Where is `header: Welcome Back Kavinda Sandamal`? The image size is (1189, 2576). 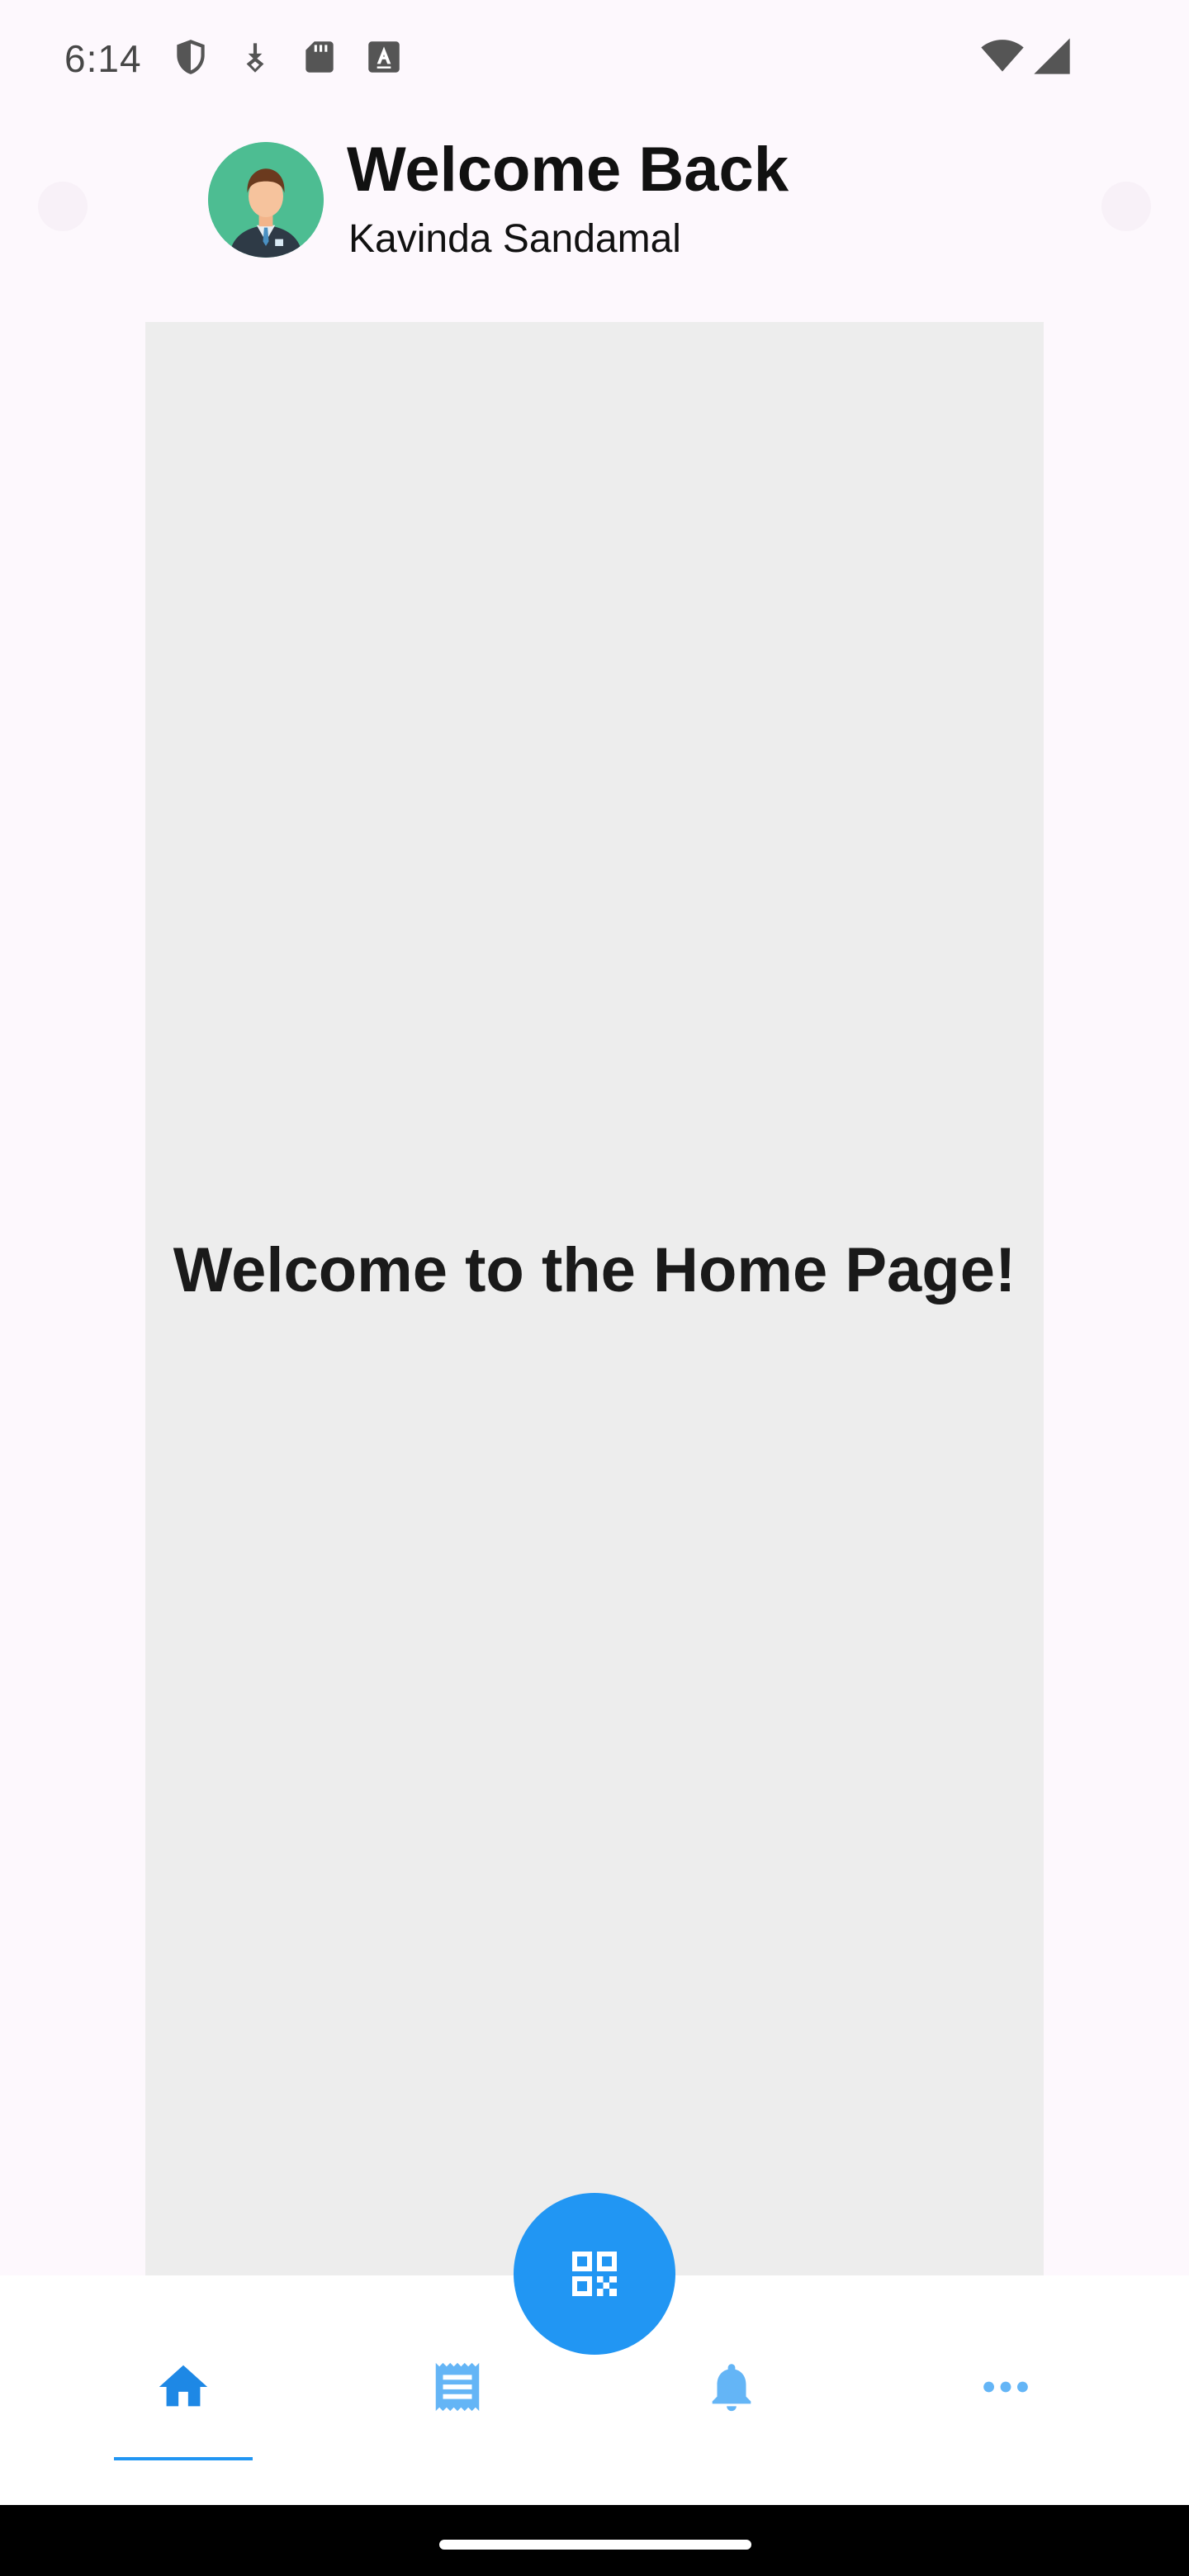
header: Welcome Back Kavinda Sandamal is located at coordinates (594, 214).